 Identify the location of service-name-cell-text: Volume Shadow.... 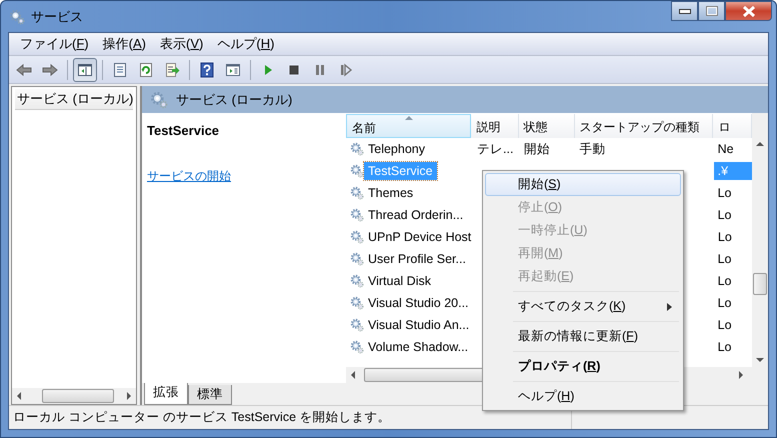
(418, 347).